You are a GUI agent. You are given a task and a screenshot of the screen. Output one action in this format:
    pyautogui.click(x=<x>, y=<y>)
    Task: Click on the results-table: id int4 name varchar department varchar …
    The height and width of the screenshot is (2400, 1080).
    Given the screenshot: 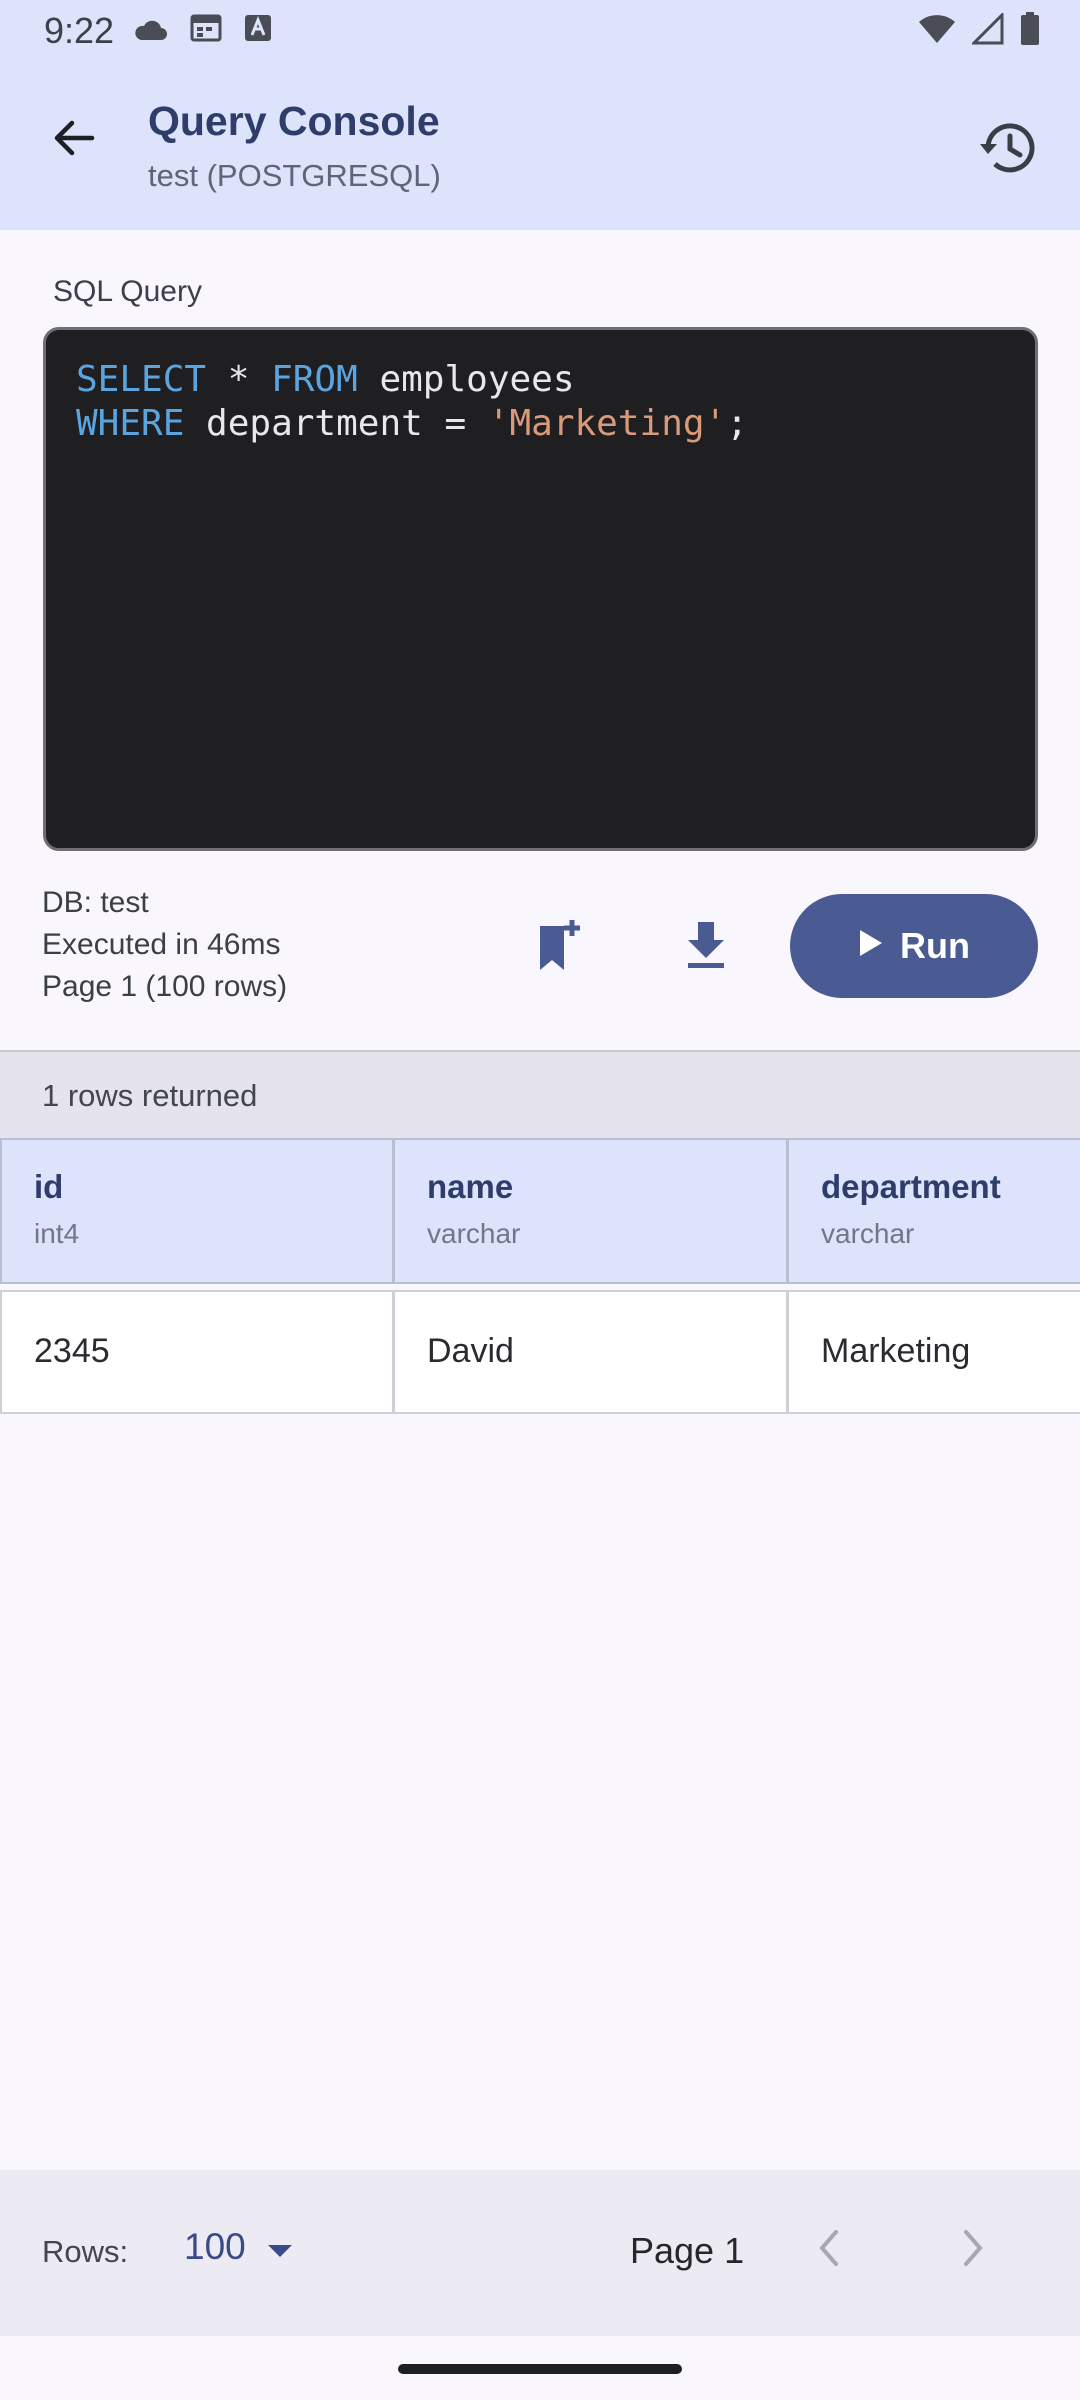 What is the action you would take?
    pyautogui.click(x=540, y=1276)
    